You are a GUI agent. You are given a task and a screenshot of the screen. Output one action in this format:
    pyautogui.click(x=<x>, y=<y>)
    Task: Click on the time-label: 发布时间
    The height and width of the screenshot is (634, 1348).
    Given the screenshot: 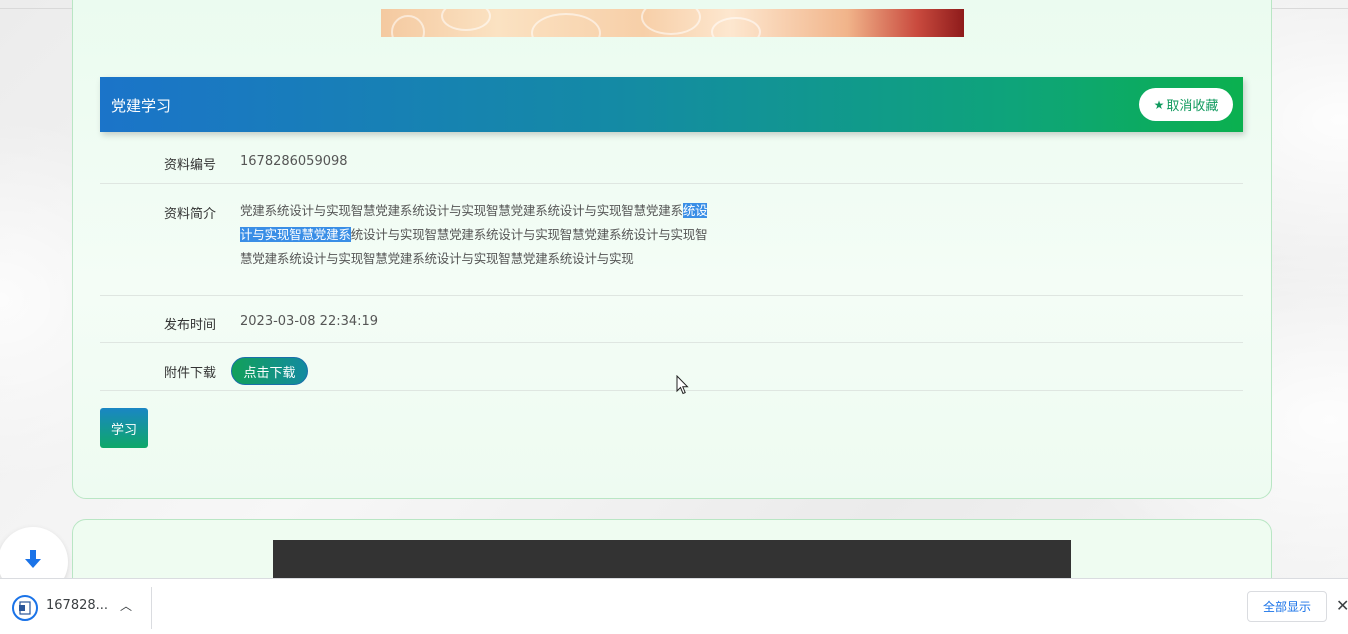 What is the action you would take?
    pyautogui.click(x=190, y=325)
    